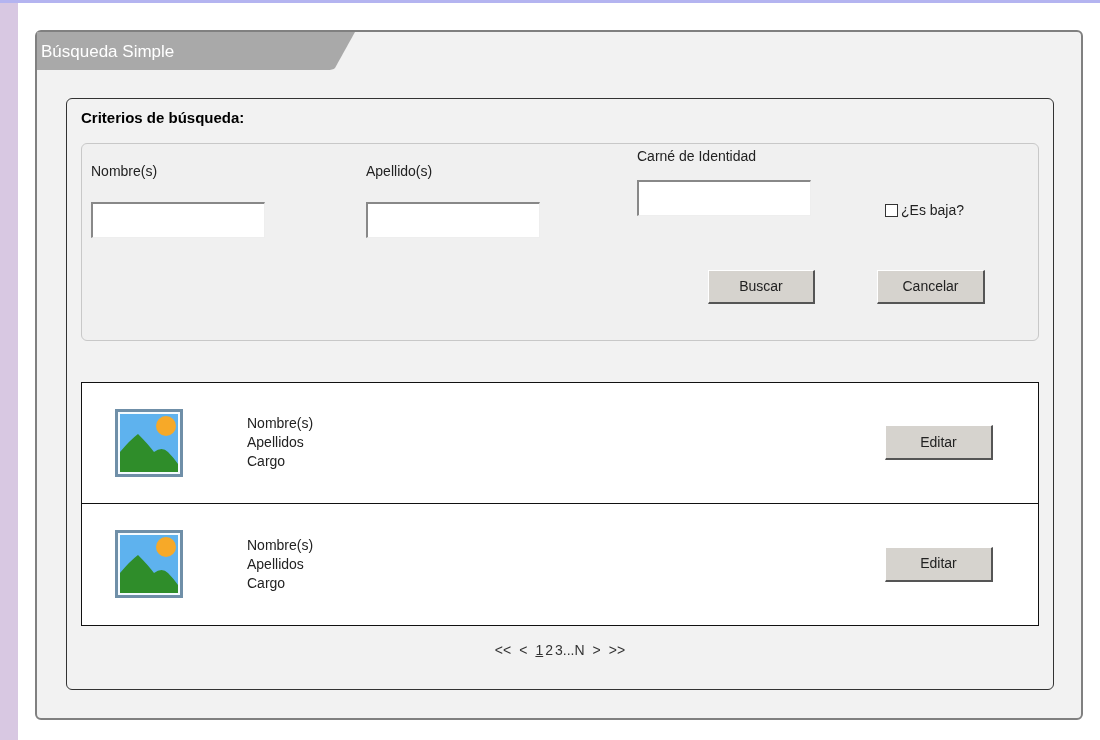  What do you see at coordinates (596, 650) in the screenshot?
I see `next-page-link: >` at bounding box center [596, 650].